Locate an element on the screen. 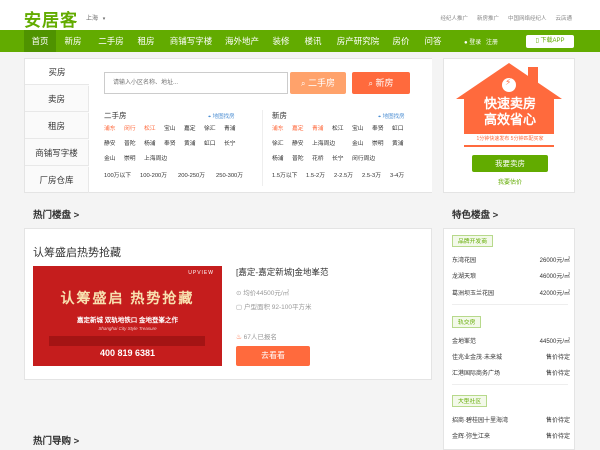  featured-row: 金地峯范 44500元/㎡ is located at coordinates (511, 340).